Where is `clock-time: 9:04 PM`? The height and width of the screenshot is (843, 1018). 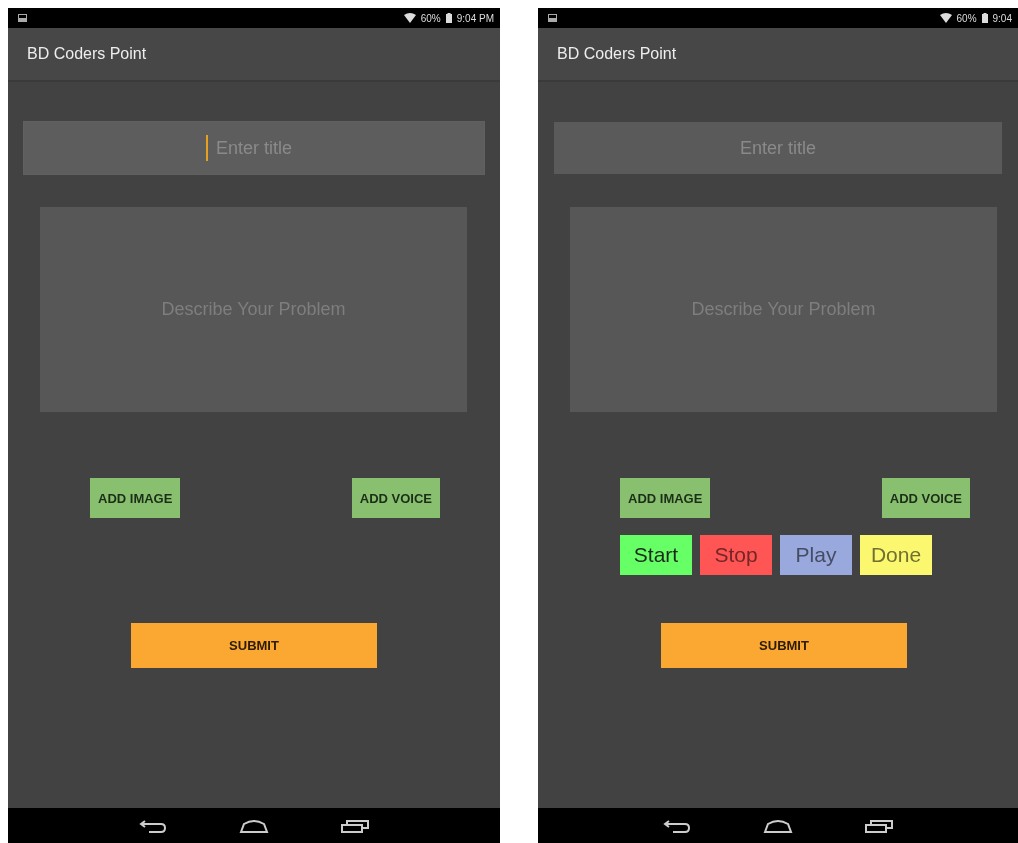 clock-time: 9:04 PM is located at coordinates (475, 18).